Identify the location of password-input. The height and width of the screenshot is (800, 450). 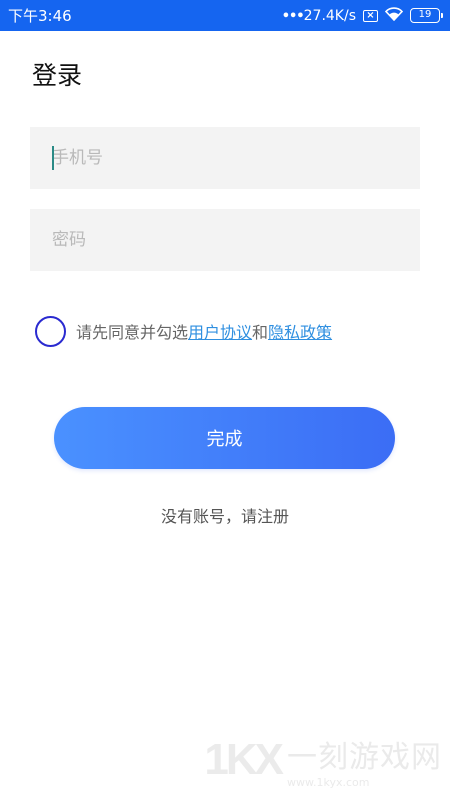
(225, 240).